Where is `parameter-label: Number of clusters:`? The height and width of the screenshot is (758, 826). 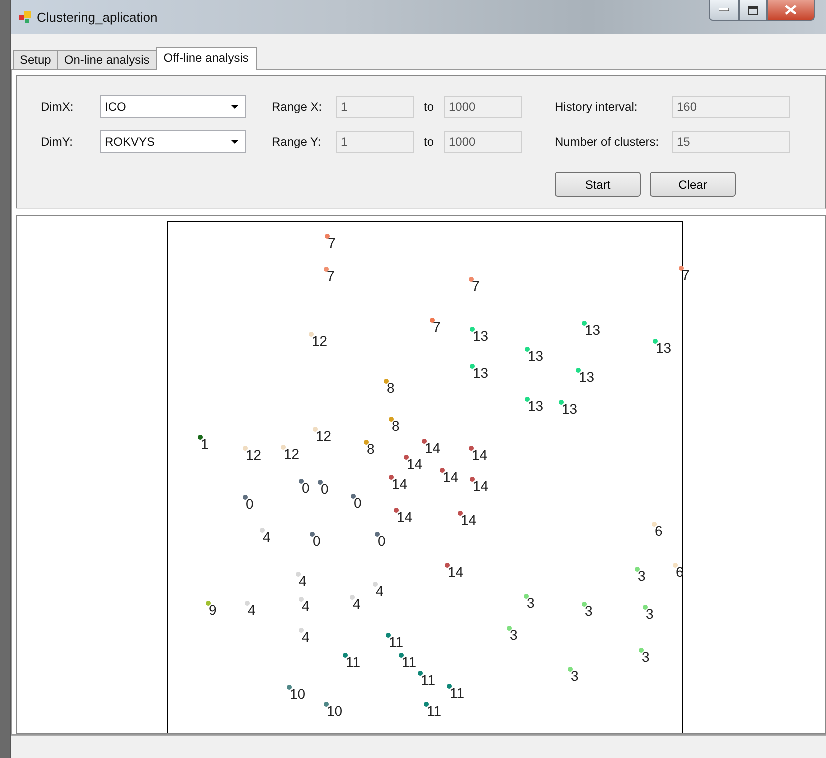
parameter-label: Number of clusters: is located at coordinates (607, 141).